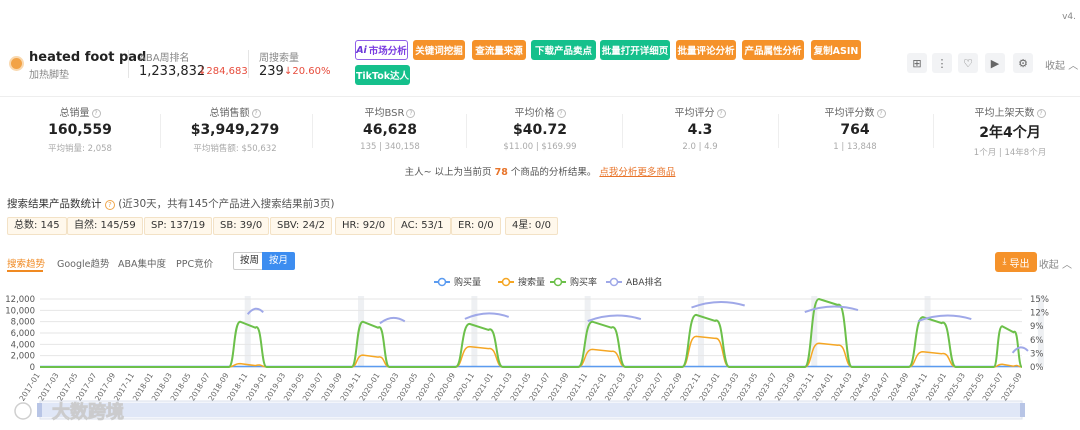 Image resolution: width=1080 pixels, height=430 pixels. Describe the element at coordinates (1004, 113) in the screenshot. I see `stat-label: 平均上架天数` at that location.